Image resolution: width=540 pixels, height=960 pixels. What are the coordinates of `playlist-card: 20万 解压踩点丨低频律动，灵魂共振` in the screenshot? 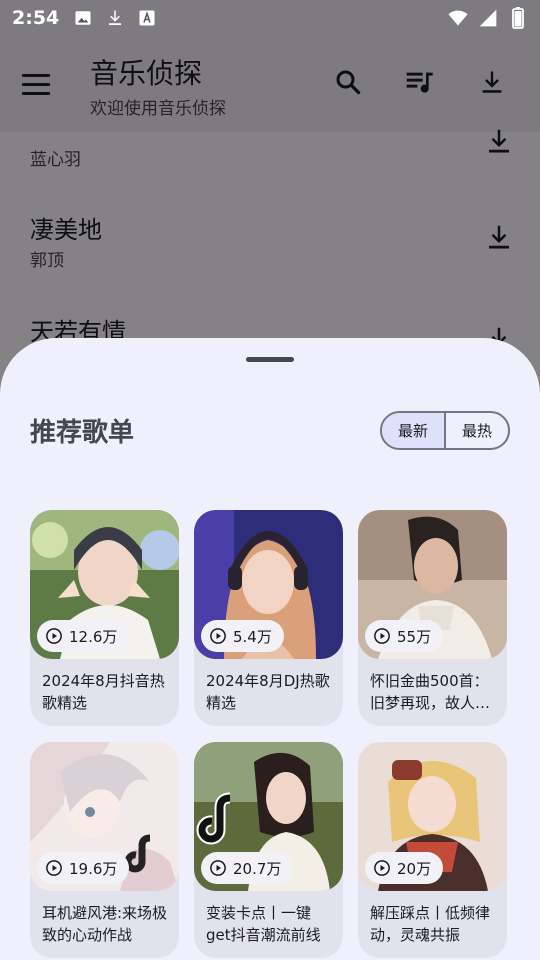 It's located at (432, 850).